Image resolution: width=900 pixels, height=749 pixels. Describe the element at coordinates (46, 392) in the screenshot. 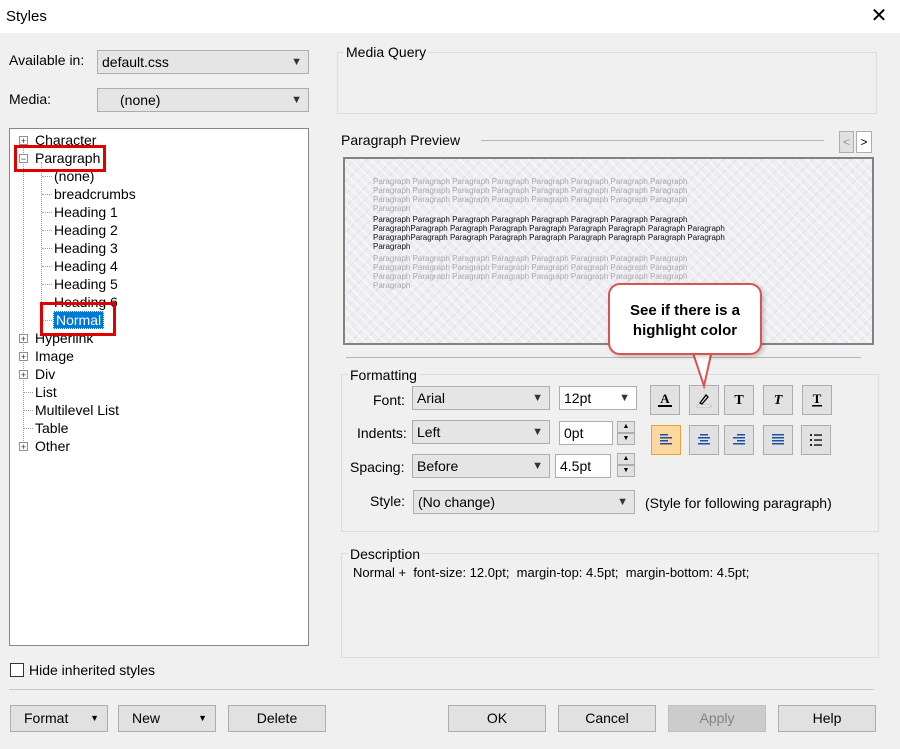

I see `tree-item-list: List` at that location.